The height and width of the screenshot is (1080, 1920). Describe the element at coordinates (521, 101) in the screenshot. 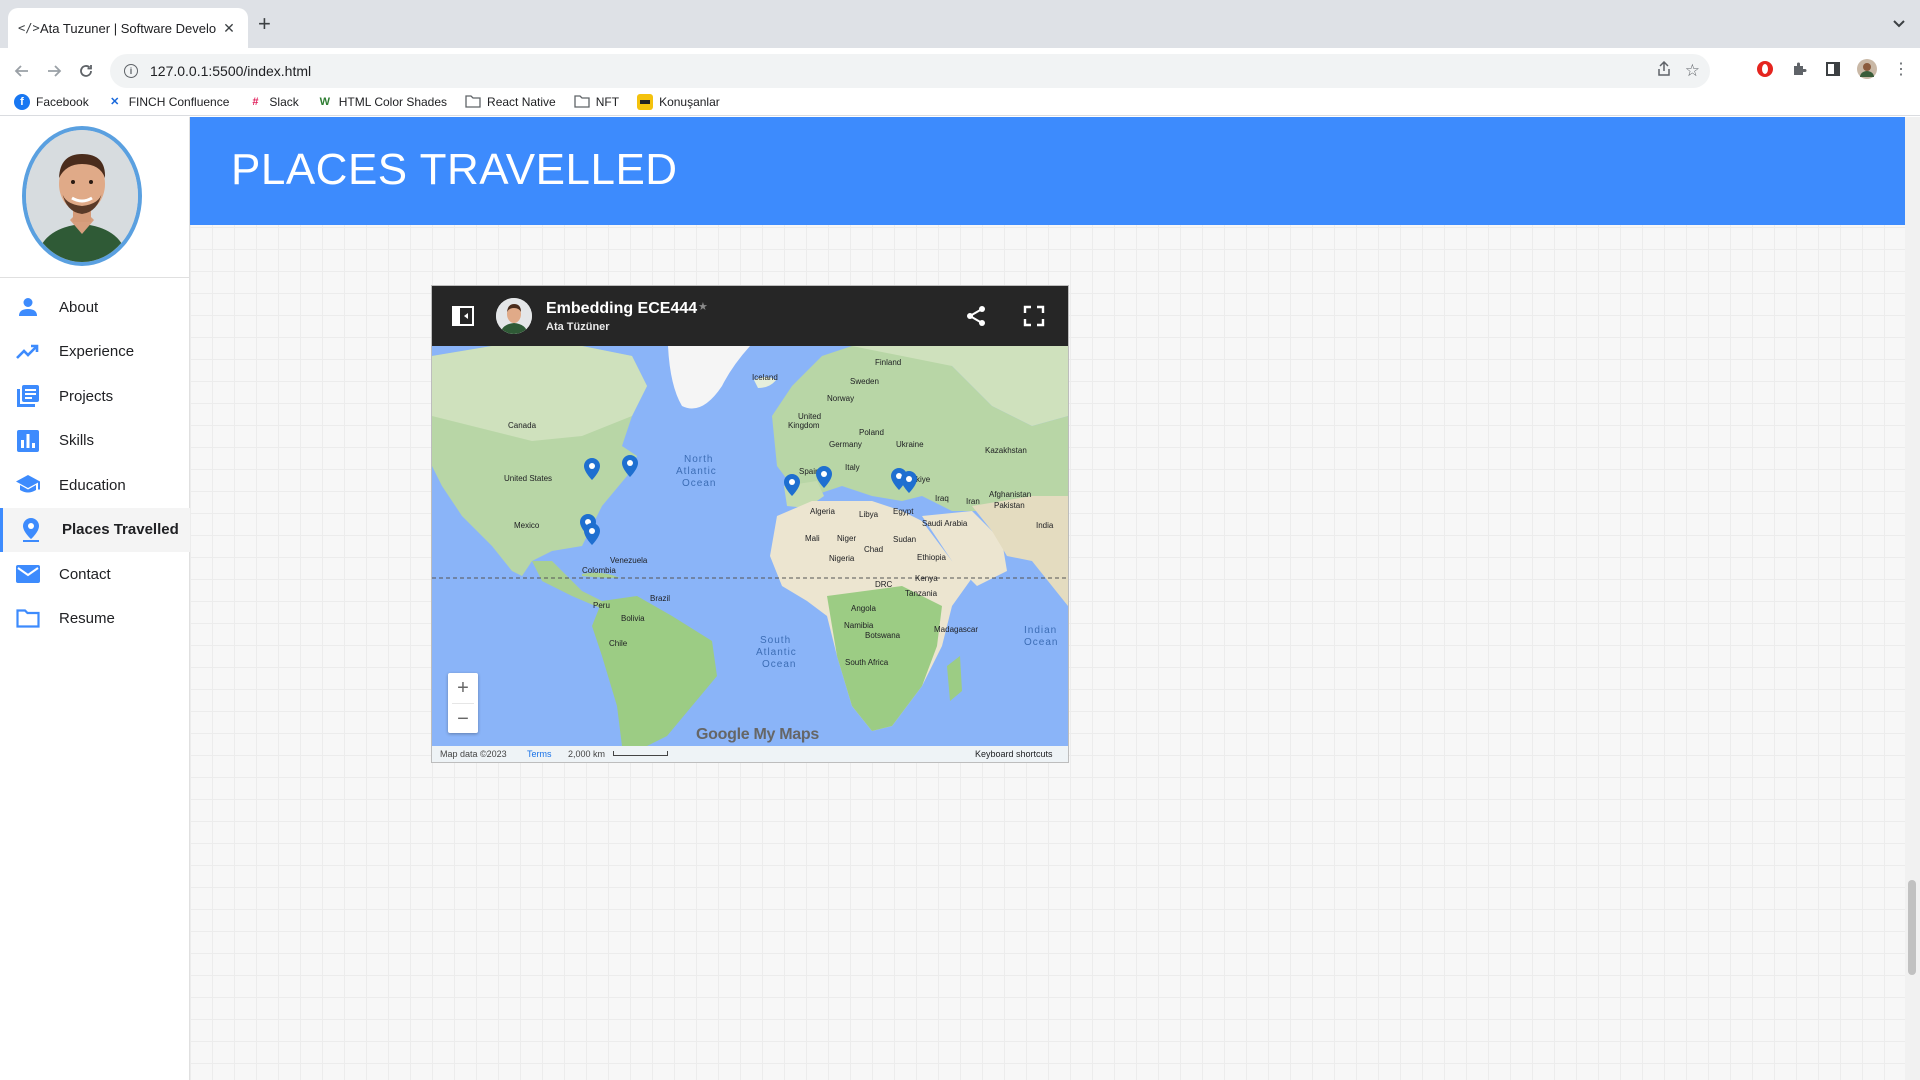

I see `bookmark-label: React Native` at that location.